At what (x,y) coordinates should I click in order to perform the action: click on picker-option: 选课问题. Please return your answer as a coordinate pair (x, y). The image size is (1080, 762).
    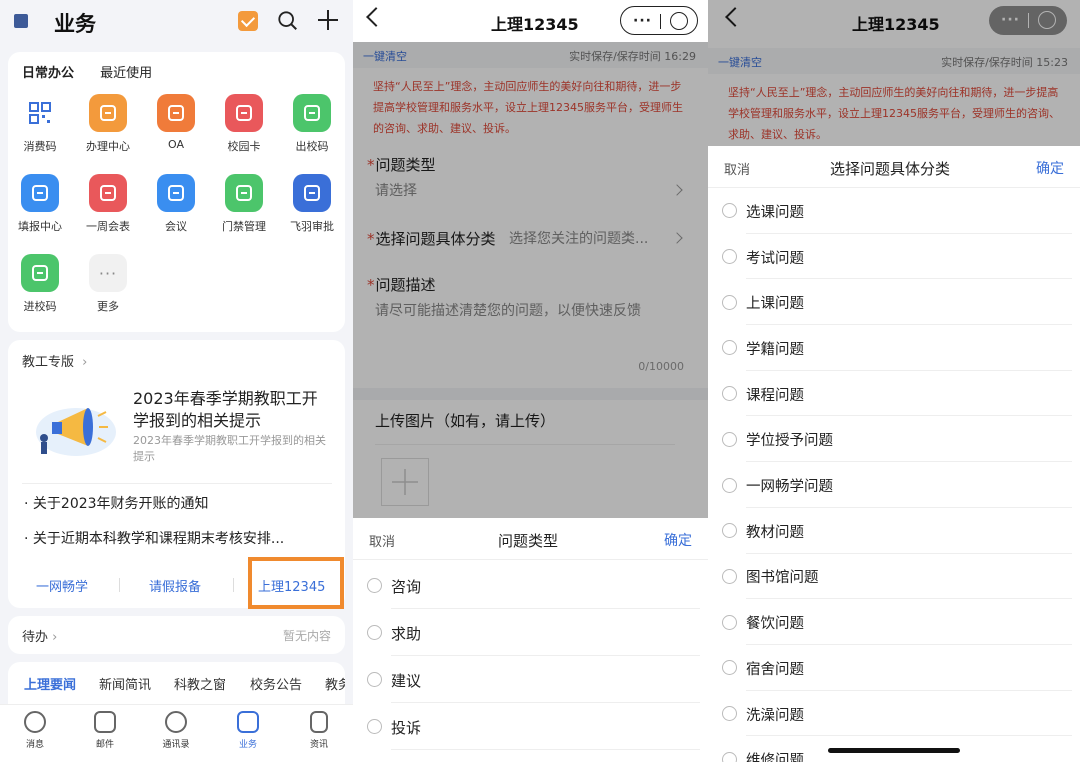
    Looking at the image, I should click on (894, 211).